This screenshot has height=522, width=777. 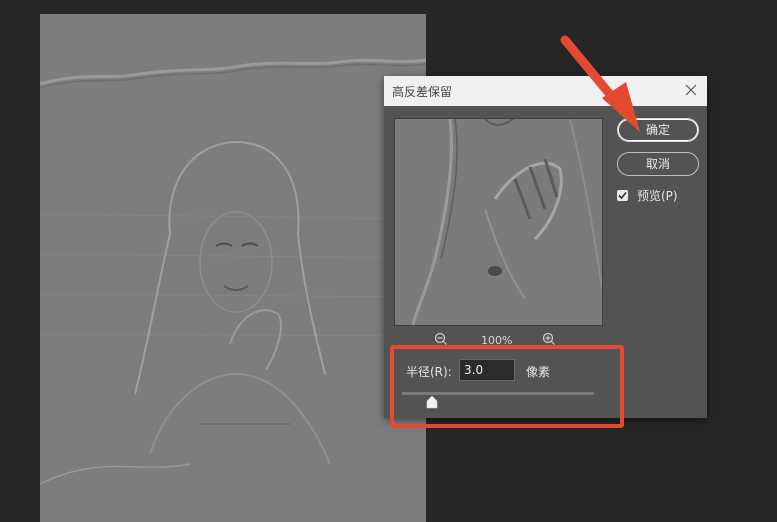 I want to click on preview-label: 预览(P), so click(x=657, y=195).